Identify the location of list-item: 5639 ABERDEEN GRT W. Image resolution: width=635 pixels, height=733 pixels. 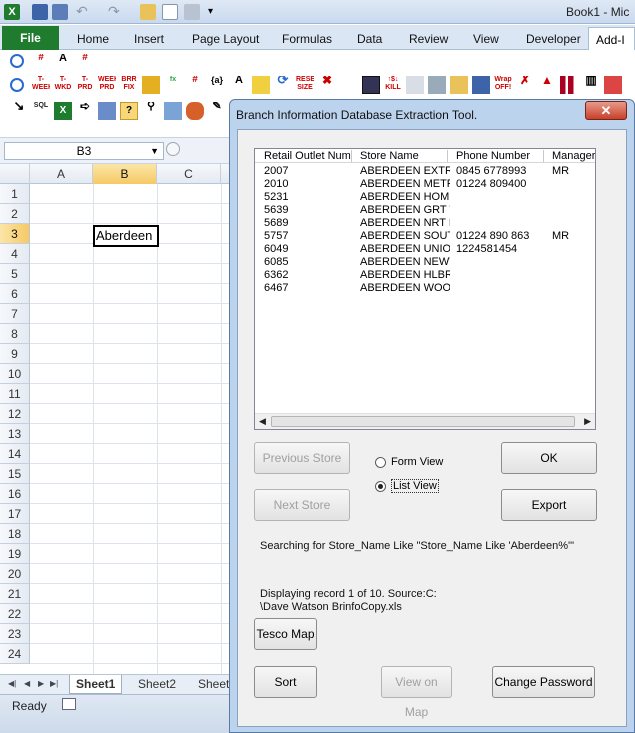
(425, 210).